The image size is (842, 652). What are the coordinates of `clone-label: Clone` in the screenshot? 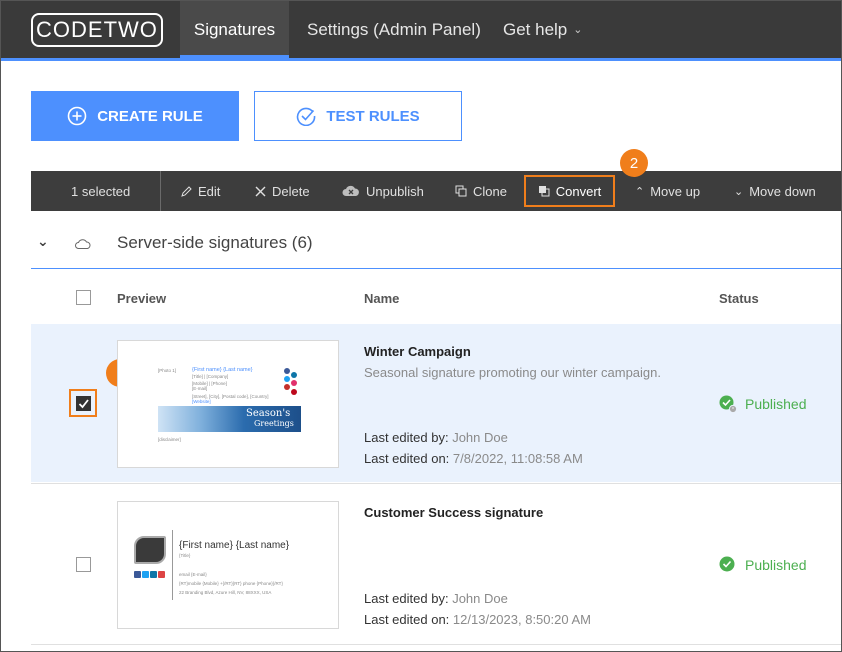 It's located at (490, 191).